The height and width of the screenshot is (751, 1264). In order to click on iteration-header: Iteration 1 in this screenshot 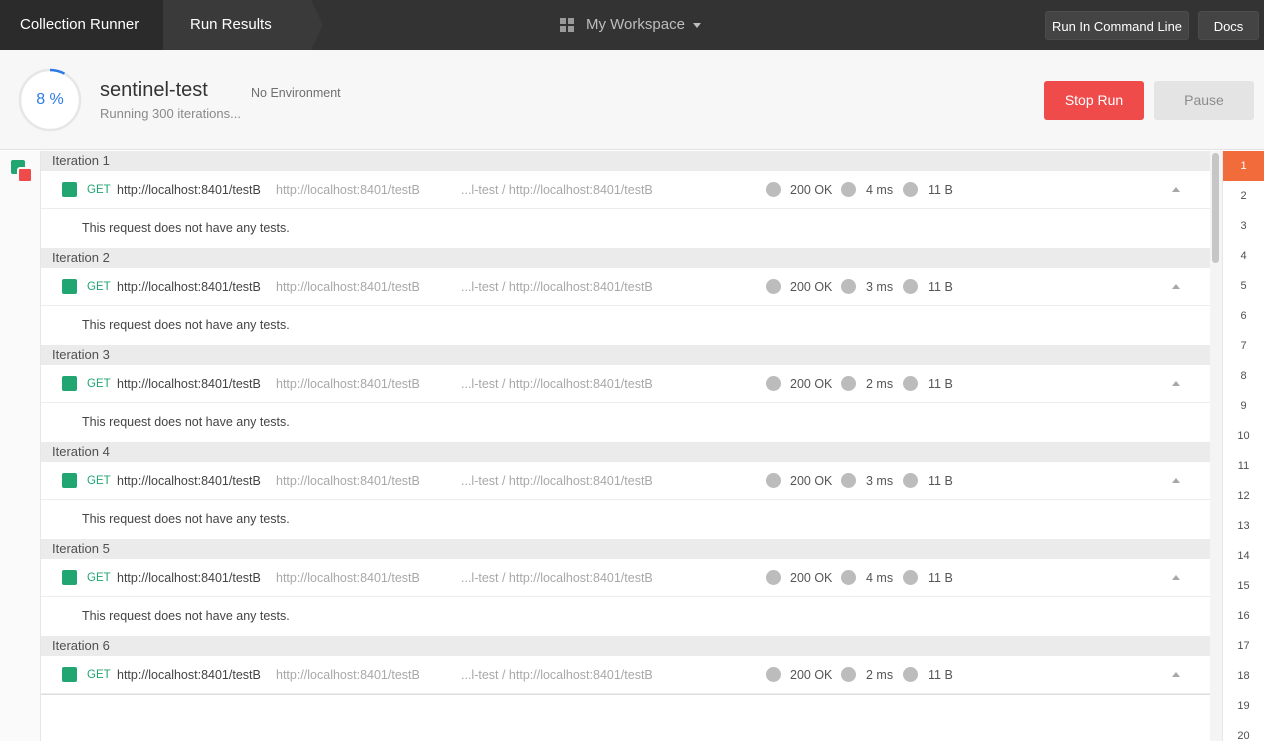, I will do `click(625, 161)`.